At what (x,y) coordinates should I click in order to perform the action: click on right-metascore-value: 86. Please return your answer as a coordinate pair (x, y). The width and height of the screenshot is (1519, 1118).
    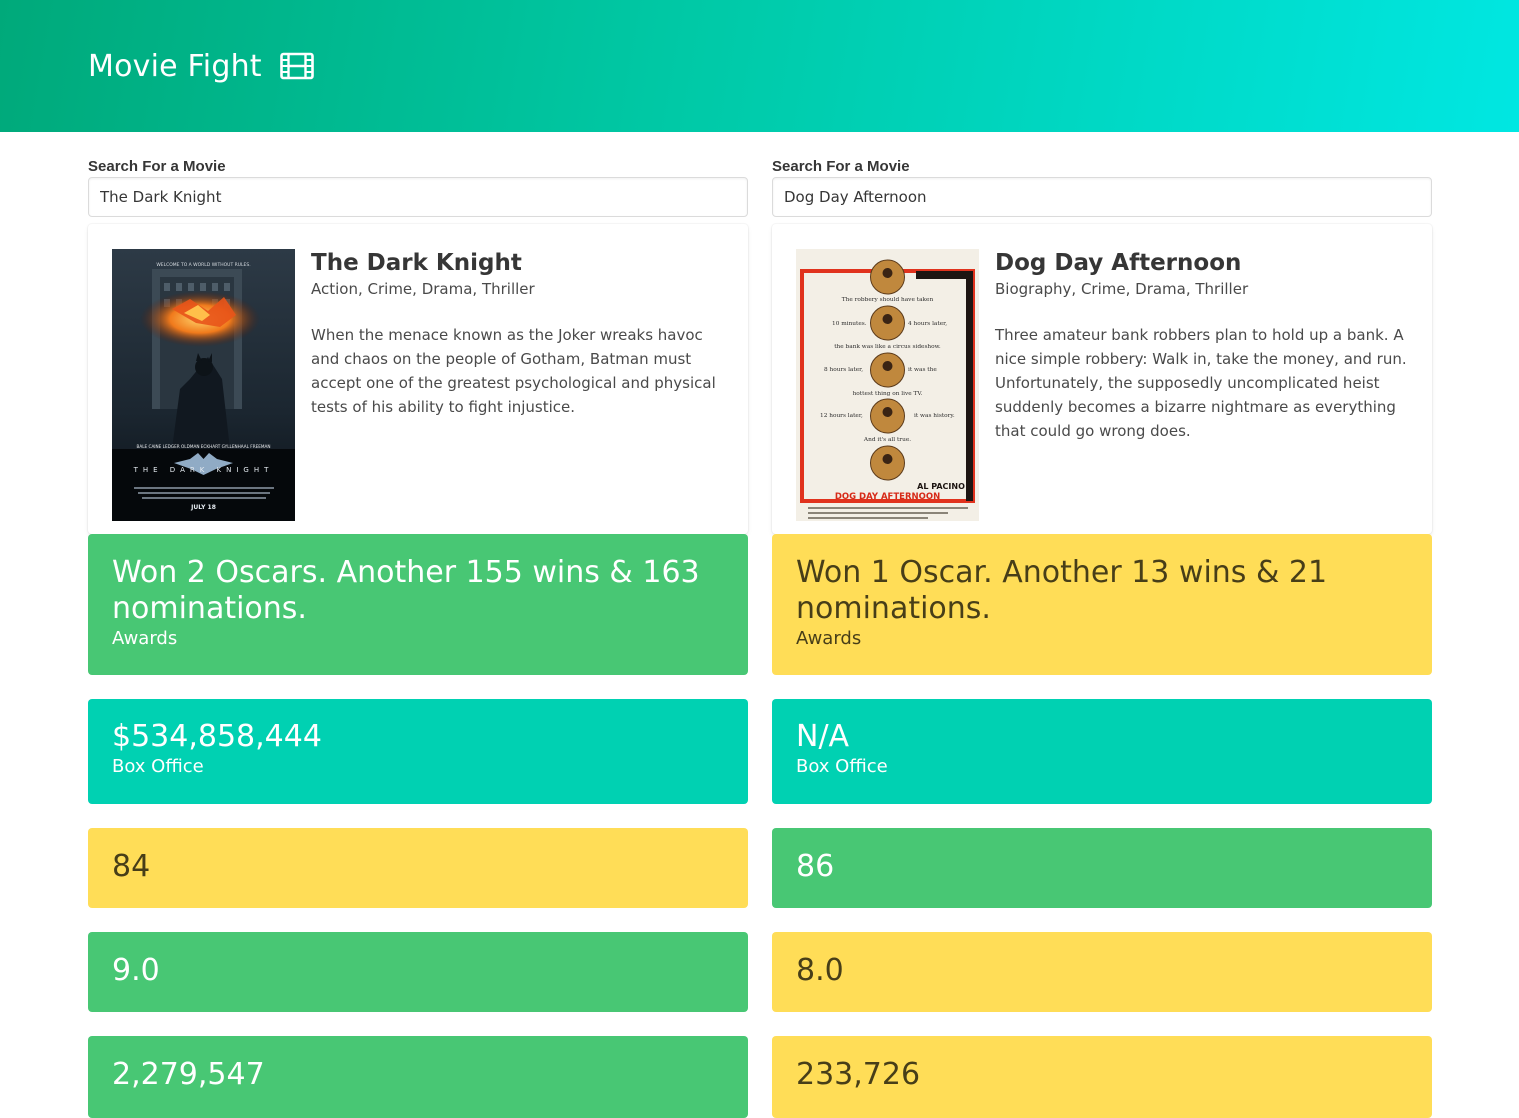
    Looking at the image, I should click on (815, 866).